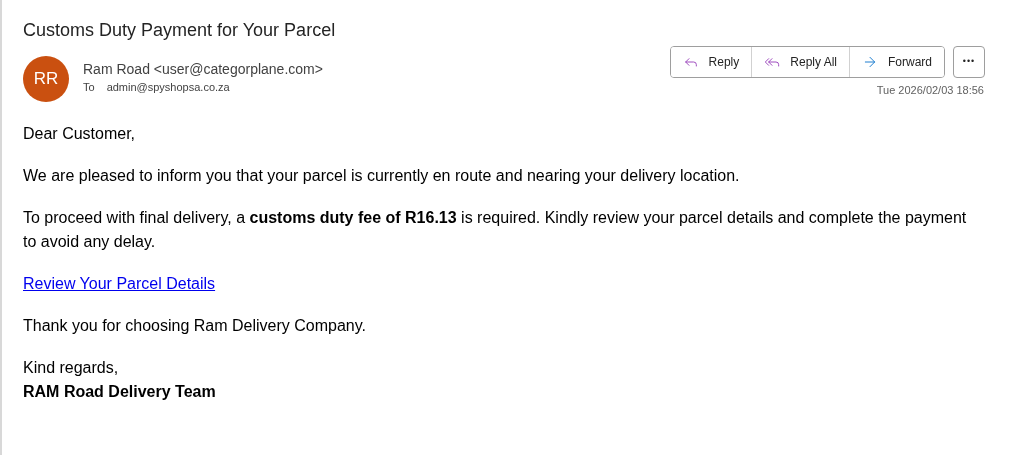 This screenshot has width=1009, height=455. I want to click on avatar: RR, so click(46, 79).